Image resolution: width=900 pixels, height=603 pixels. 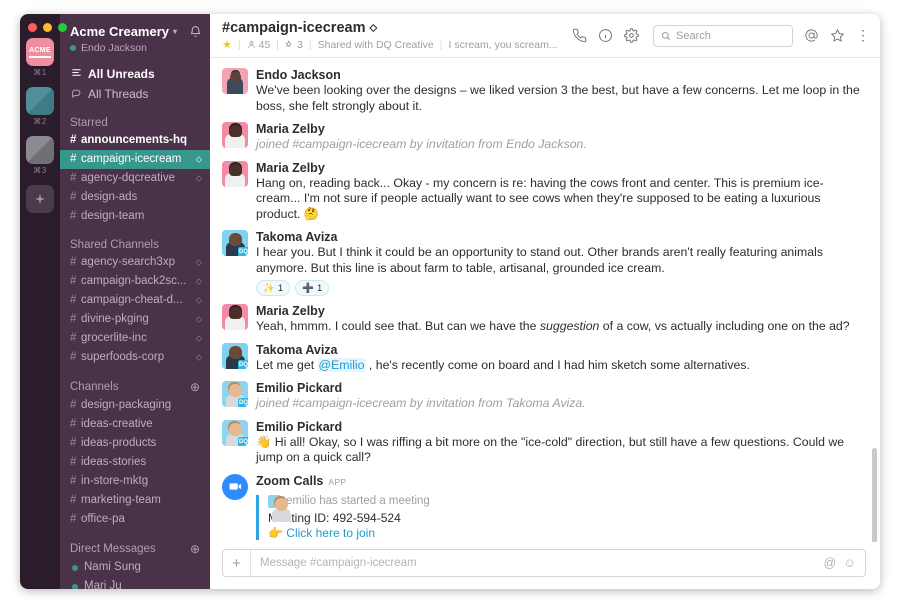 I want to click on sidebar-channel-ideas-creative: # ideas-creative, so click(x=135, y=424).